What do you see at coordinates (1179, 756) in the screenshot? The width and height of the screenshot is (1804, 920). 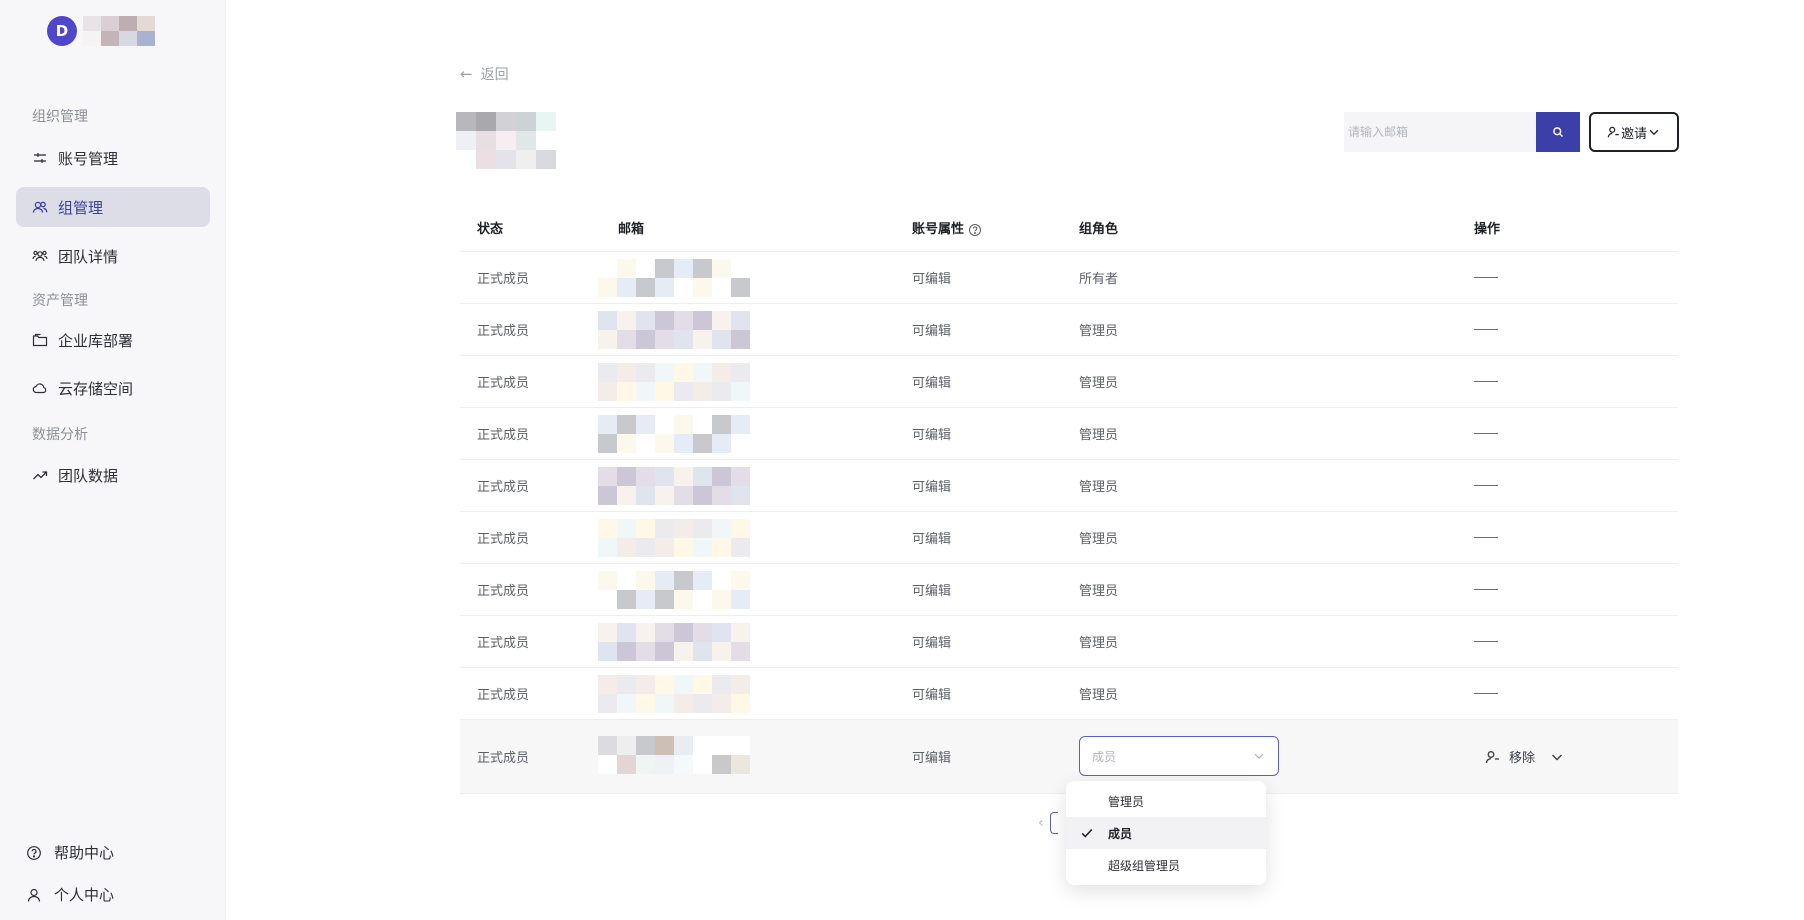 I see `role-select: 成员` at bounding box center [1179, 756].